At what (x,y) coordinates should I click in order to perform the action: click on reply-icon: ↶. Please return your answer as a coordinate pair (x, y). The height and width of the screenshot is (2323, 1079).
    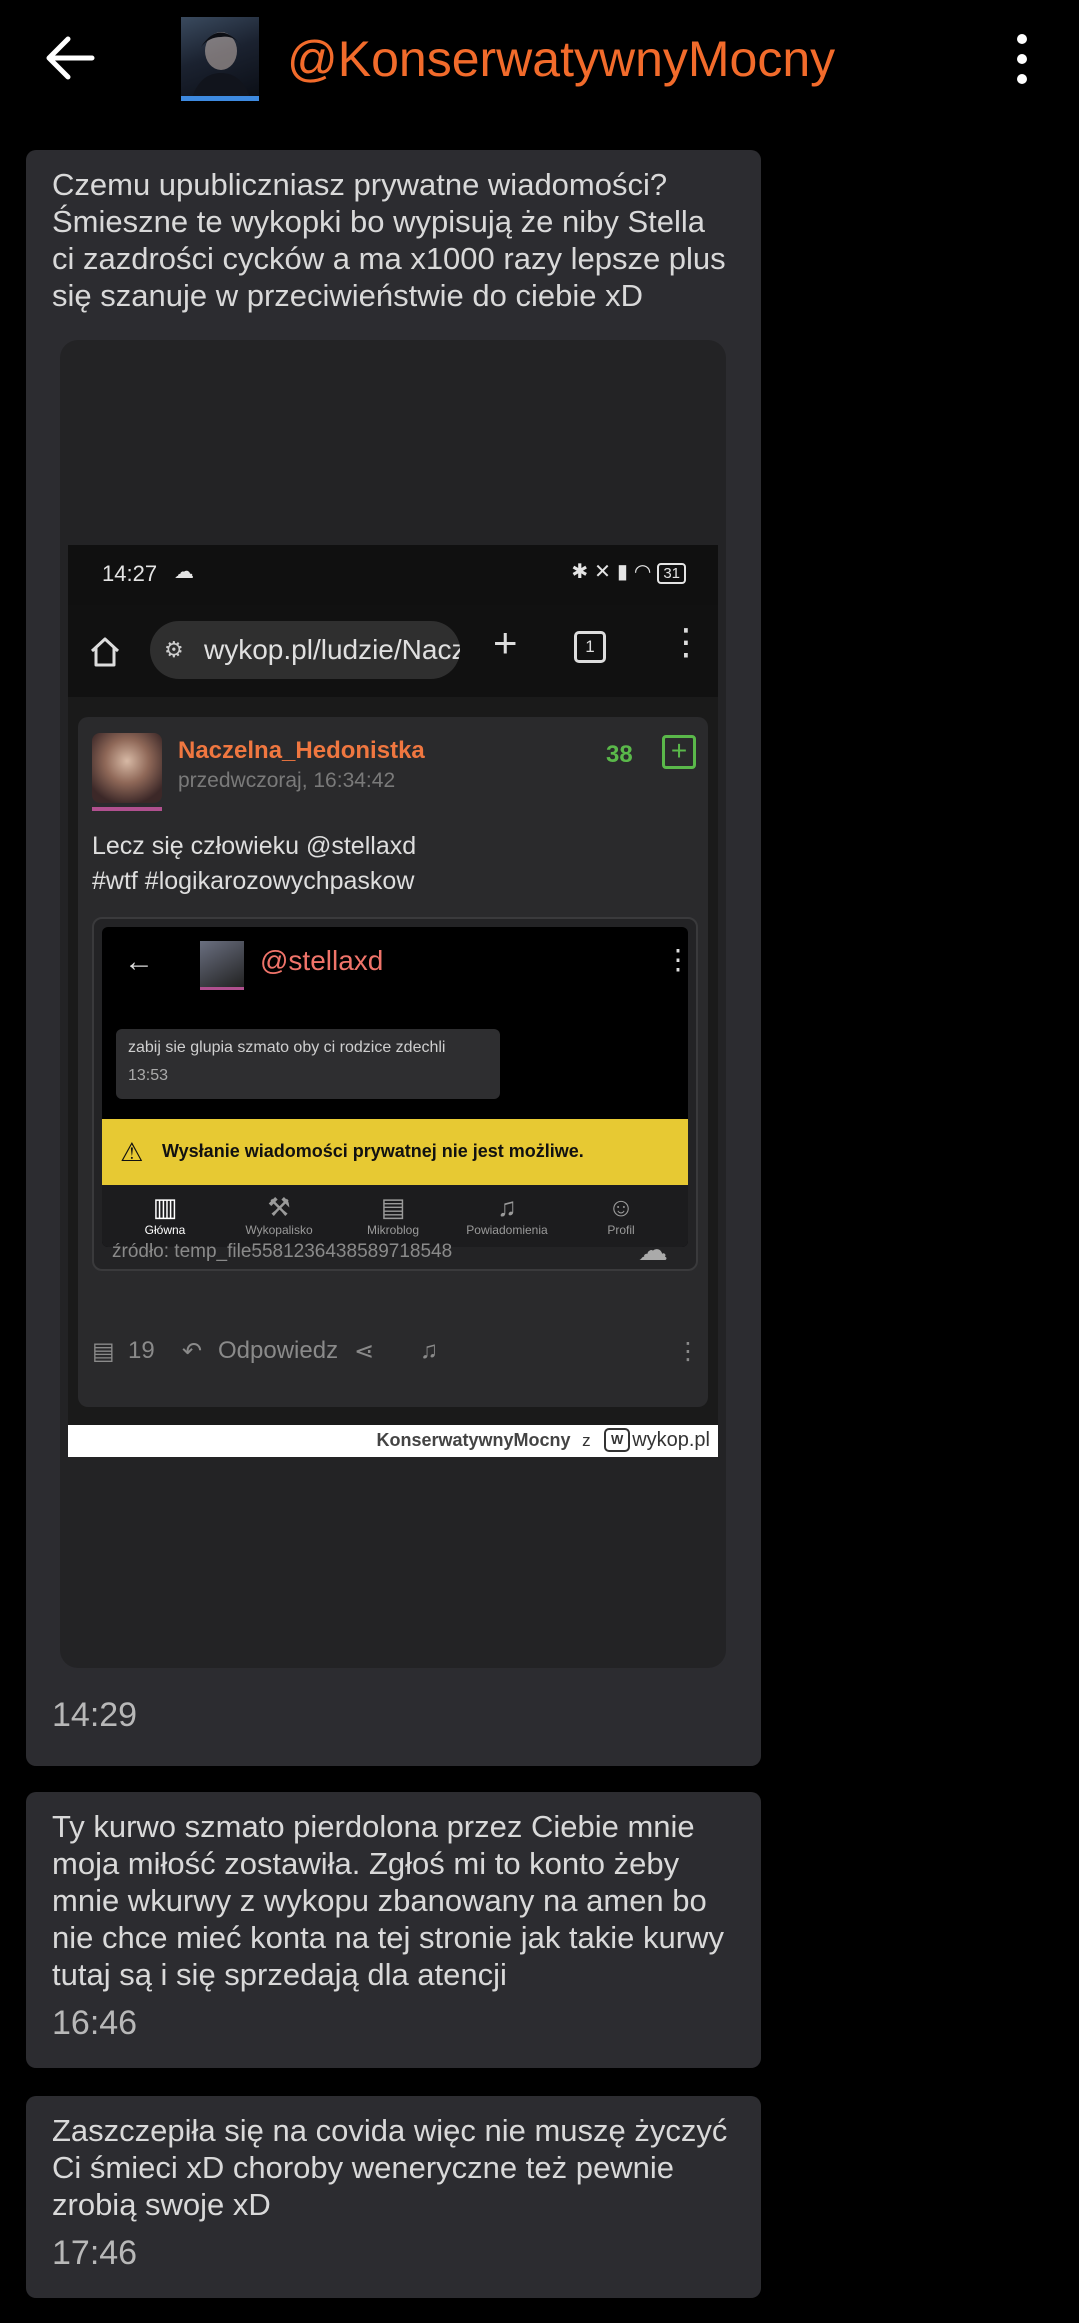
    Looking at the image, I should click on (192, 1351).